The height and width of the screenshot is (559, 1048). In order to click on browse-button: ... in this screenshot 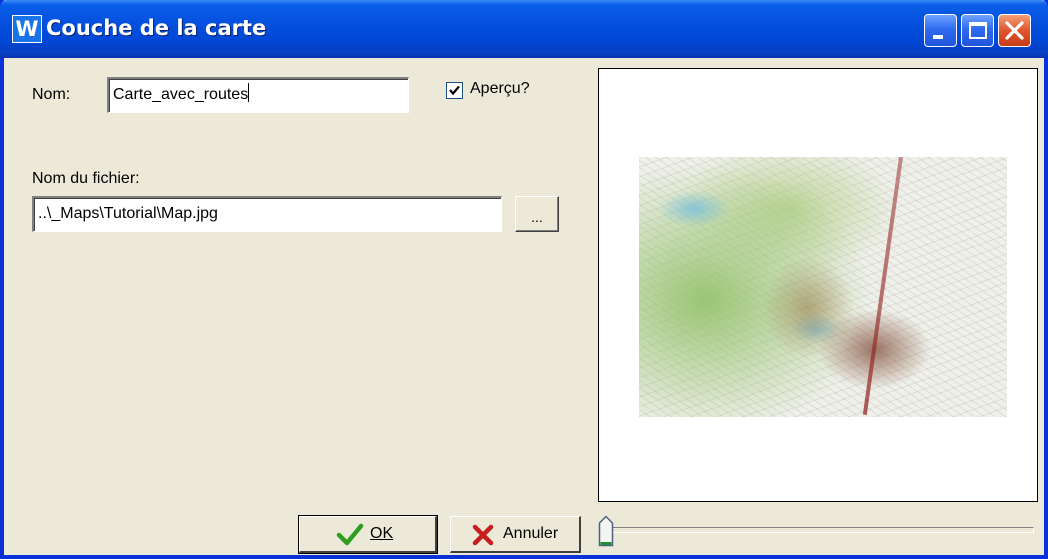, I will do `click(537, 214)`.